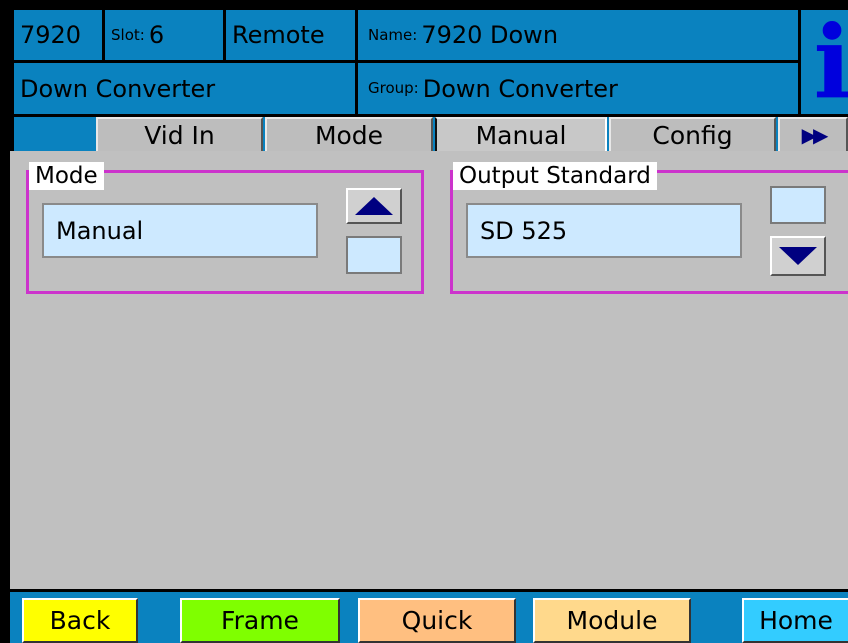 Image resolution: width=848 pixels, height=643 pixels. Describe the element at coordinates (51, 35) in the screenshot. I see `model-label: 7920` at that location.